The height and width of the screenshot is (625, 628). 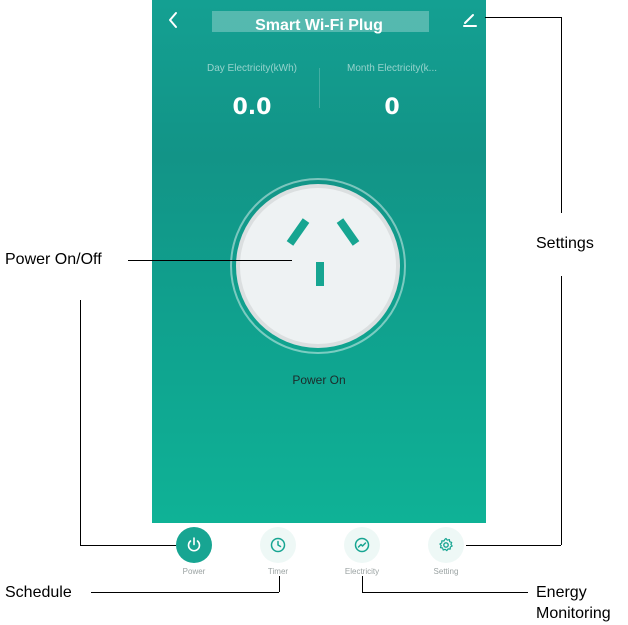 I want to click on tab-electricity: Electricity, so click(x=362, y=552).